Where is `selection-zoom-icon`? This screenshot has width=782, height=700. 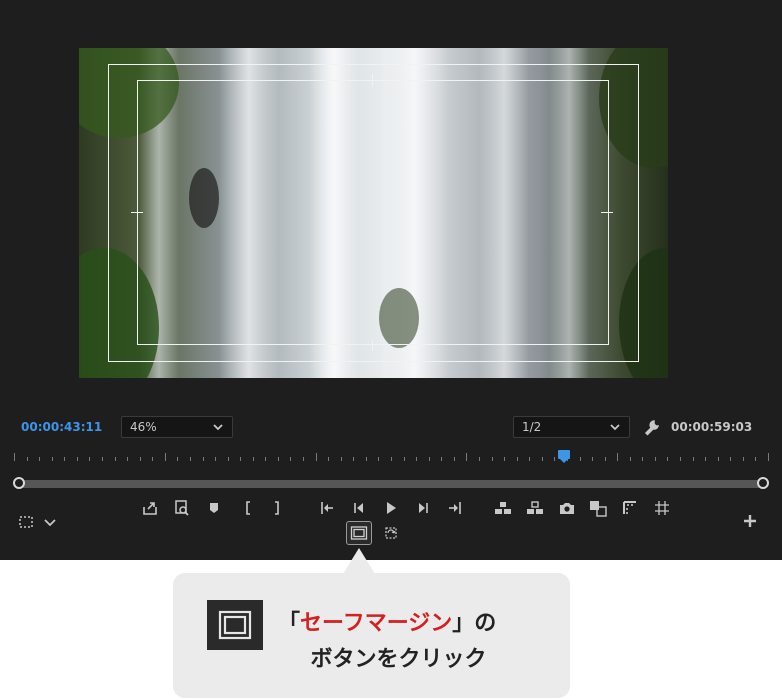
selection-zoom-icon is located at coordinates (26, 522).